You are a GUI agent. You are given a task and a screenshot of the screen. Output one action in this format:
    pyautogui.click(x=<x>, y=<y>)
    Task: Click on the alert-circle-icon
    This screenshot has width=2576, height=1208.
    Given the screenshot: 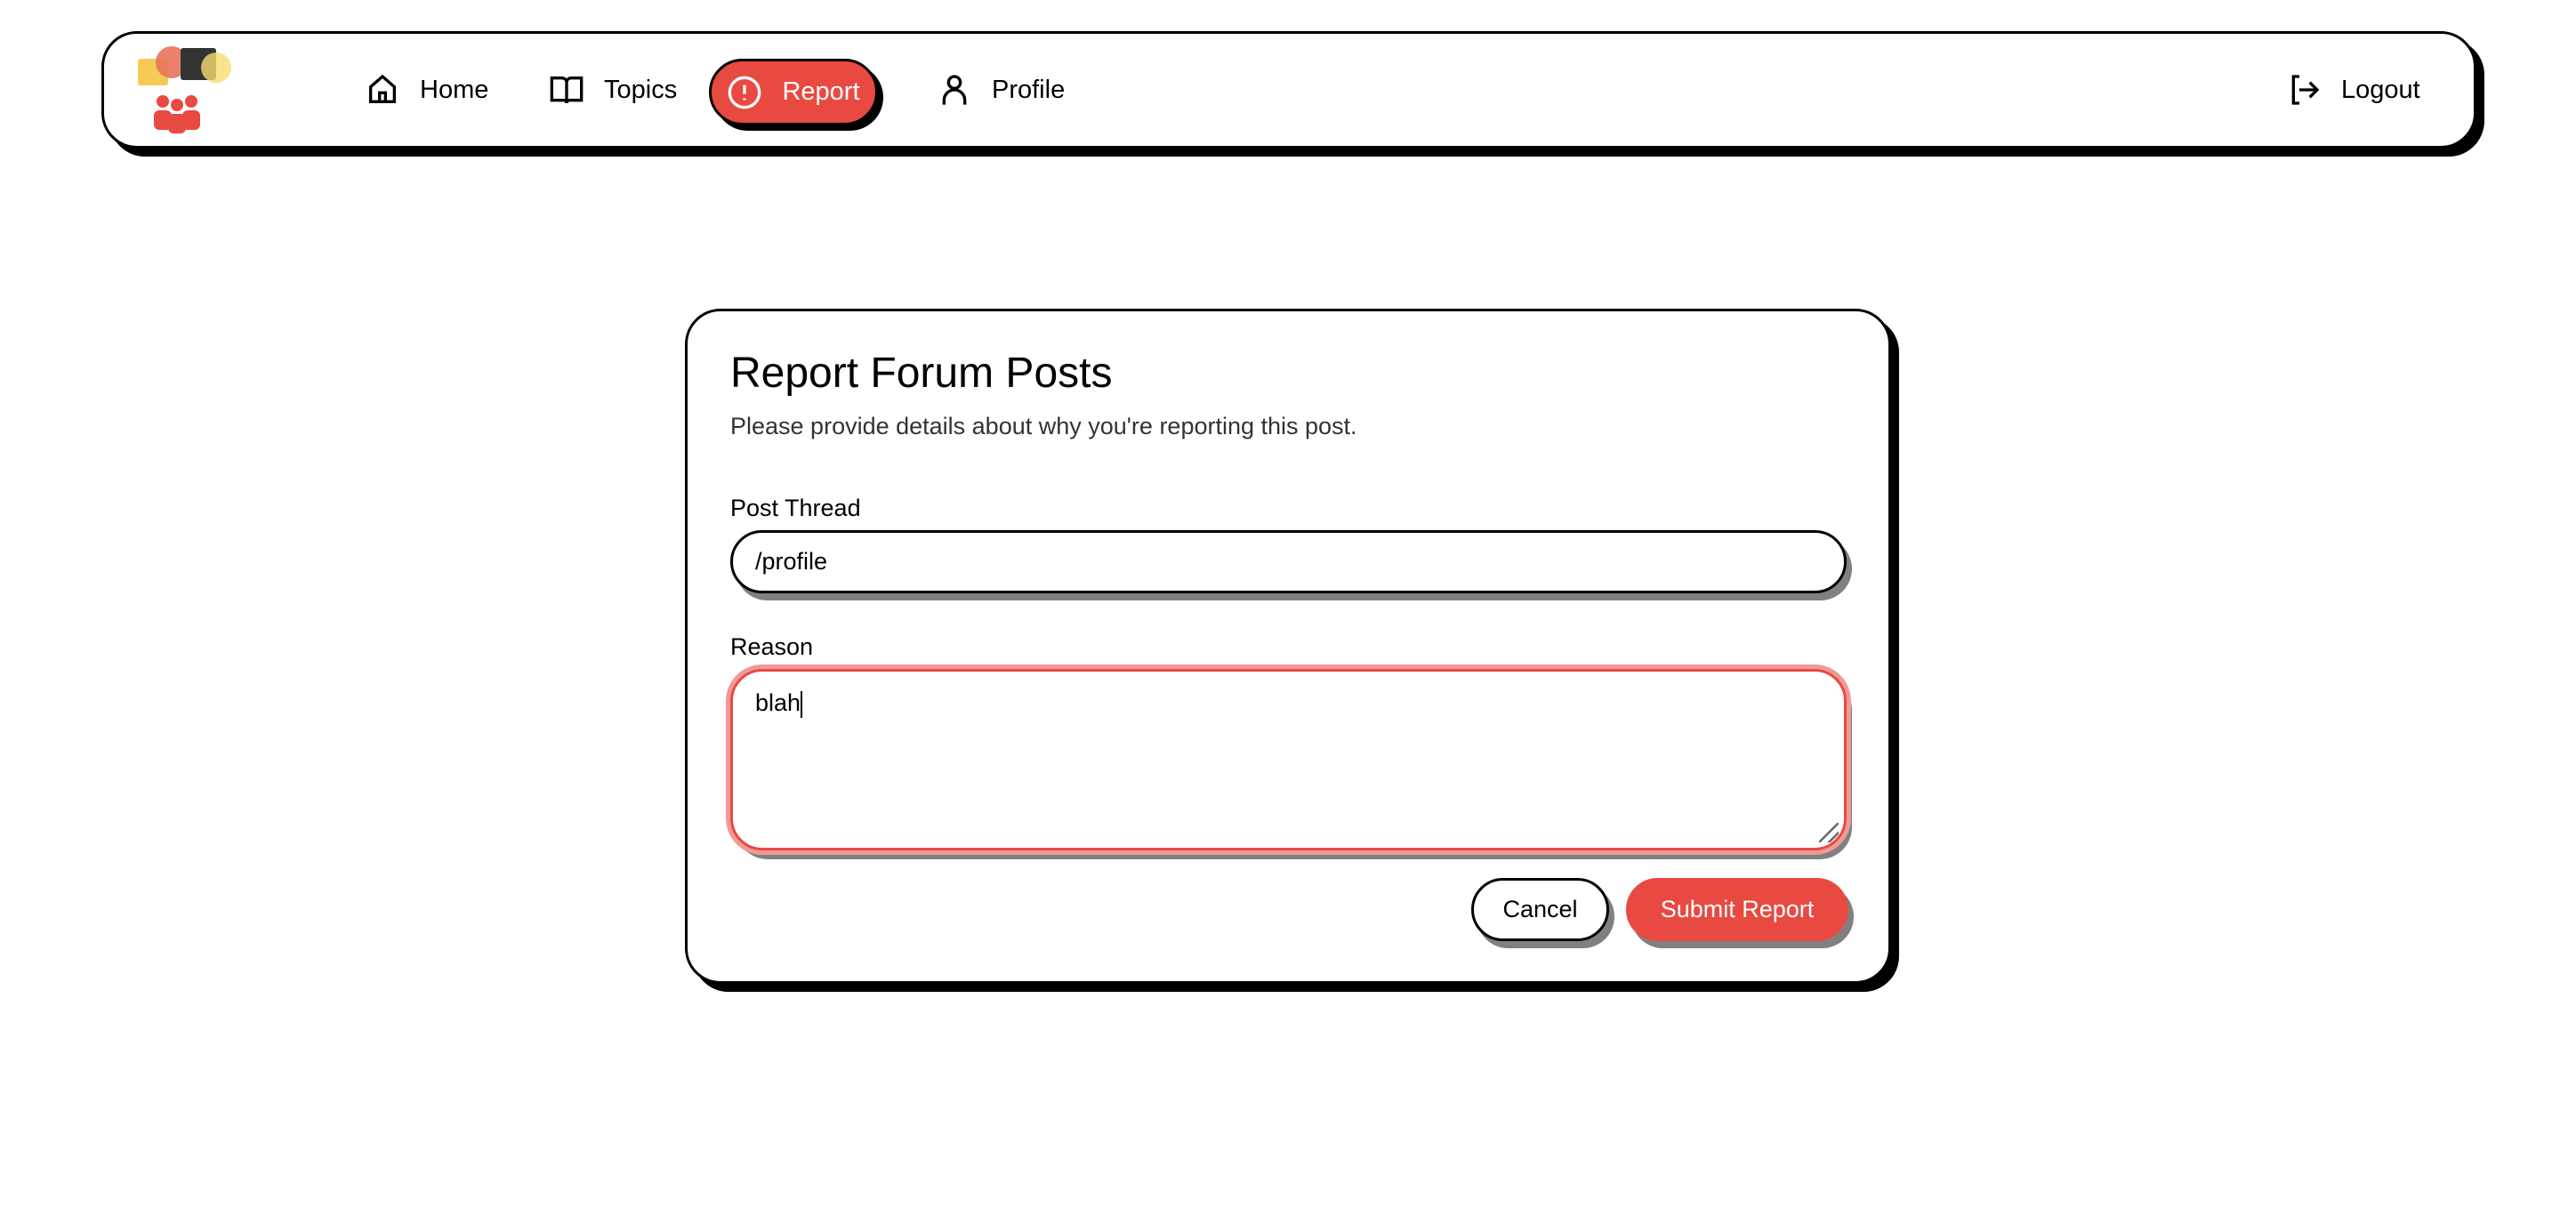 What is the action you would take?
    pyautogui.click(x=745, y=92)
    